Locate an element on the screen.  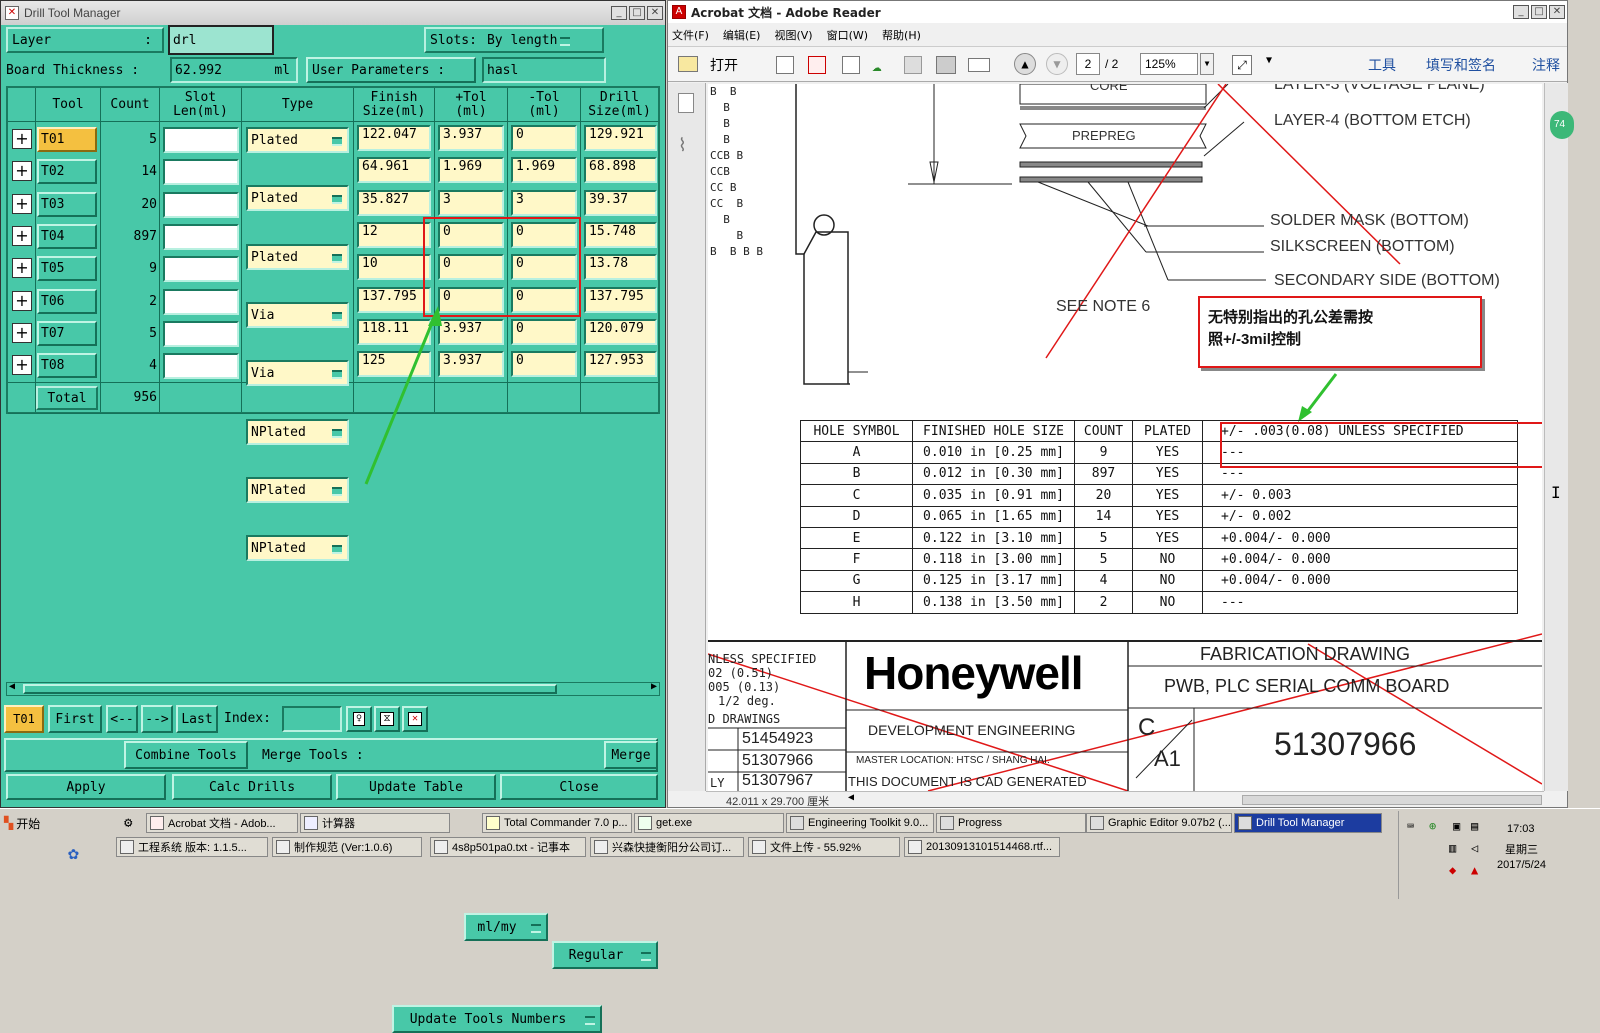
prev-button: <-- is located at coordinates (122, 719).